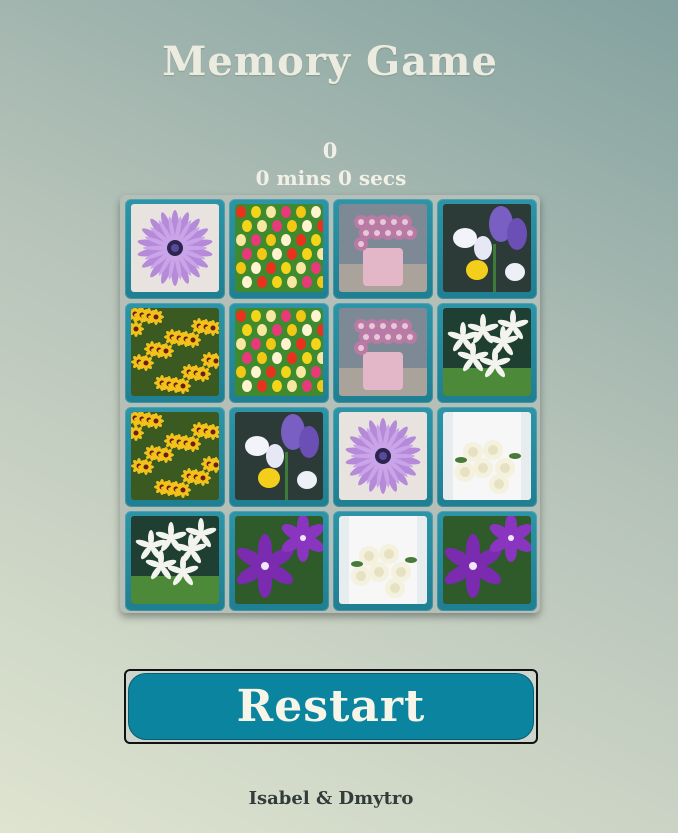  Describe the element at coordinates (331, 798) in the screenshot. I see `footer-credits: Isabel & Dmytro` at that location.